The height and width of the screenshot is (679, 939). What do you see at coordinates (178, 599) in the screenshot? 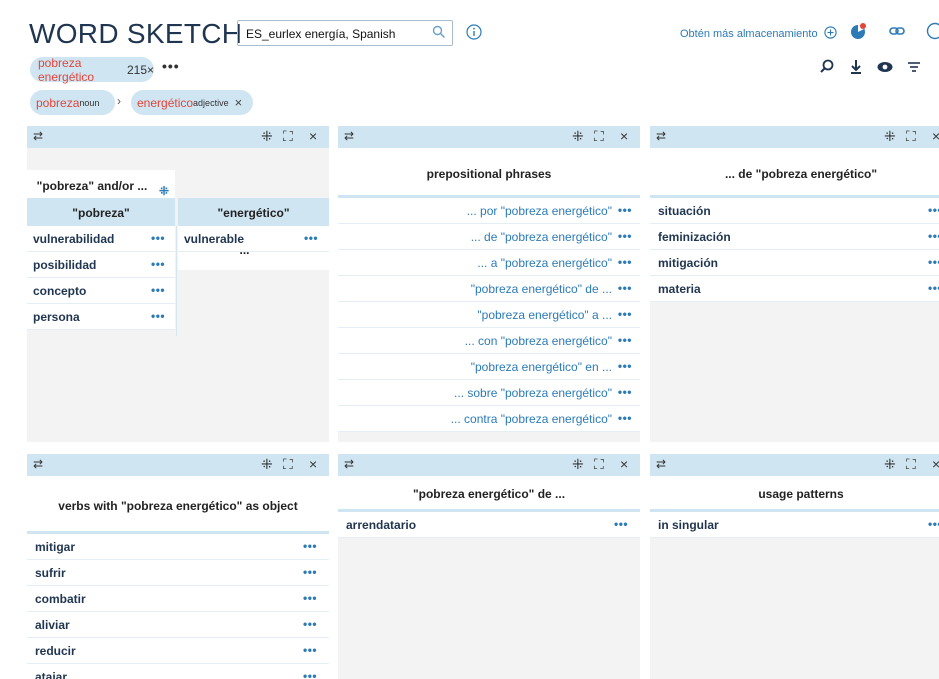
I see `collocate-row: combatir •••` at bounding box center [178, 599].